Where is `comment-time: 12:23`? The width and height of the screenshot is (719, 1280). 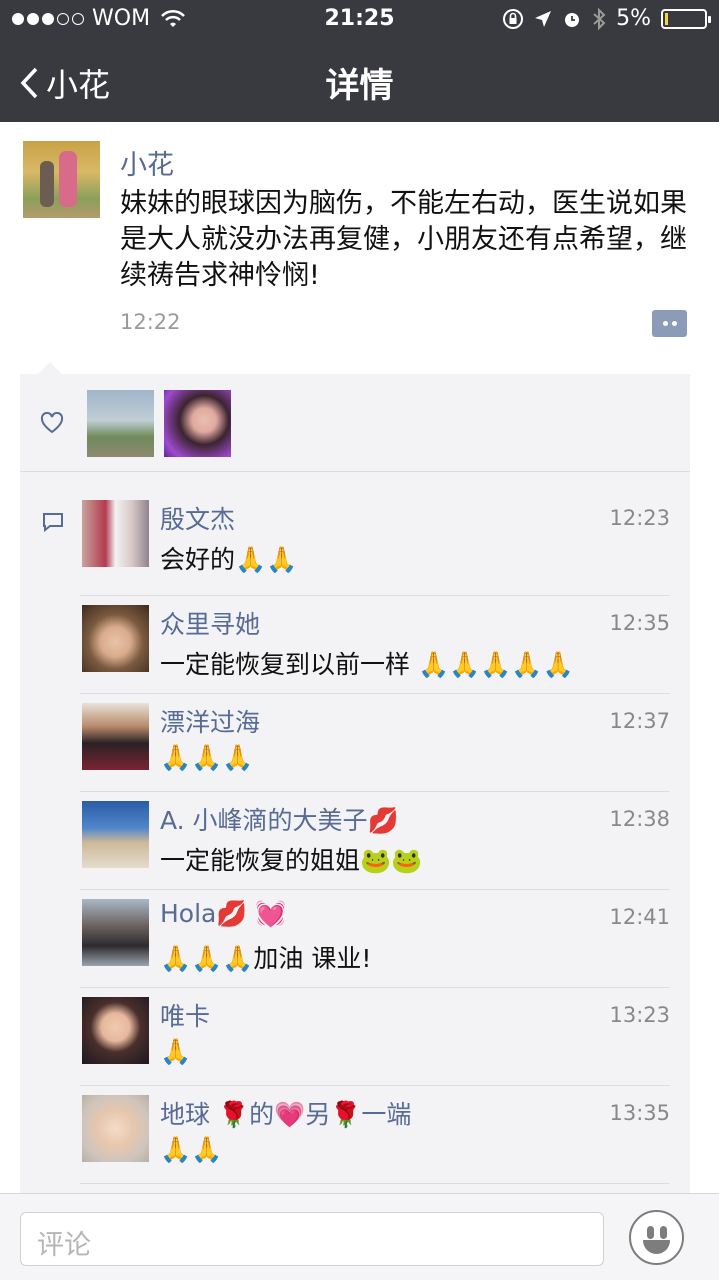
comment-time: 12:23 is located at coordinates (639, 518).